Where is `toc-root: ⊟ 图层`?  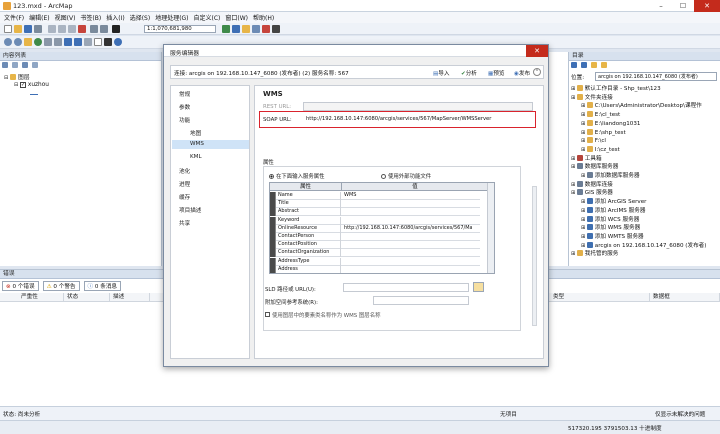
toc-root: ⊟ 图层 is located at coordinates (17, 76).